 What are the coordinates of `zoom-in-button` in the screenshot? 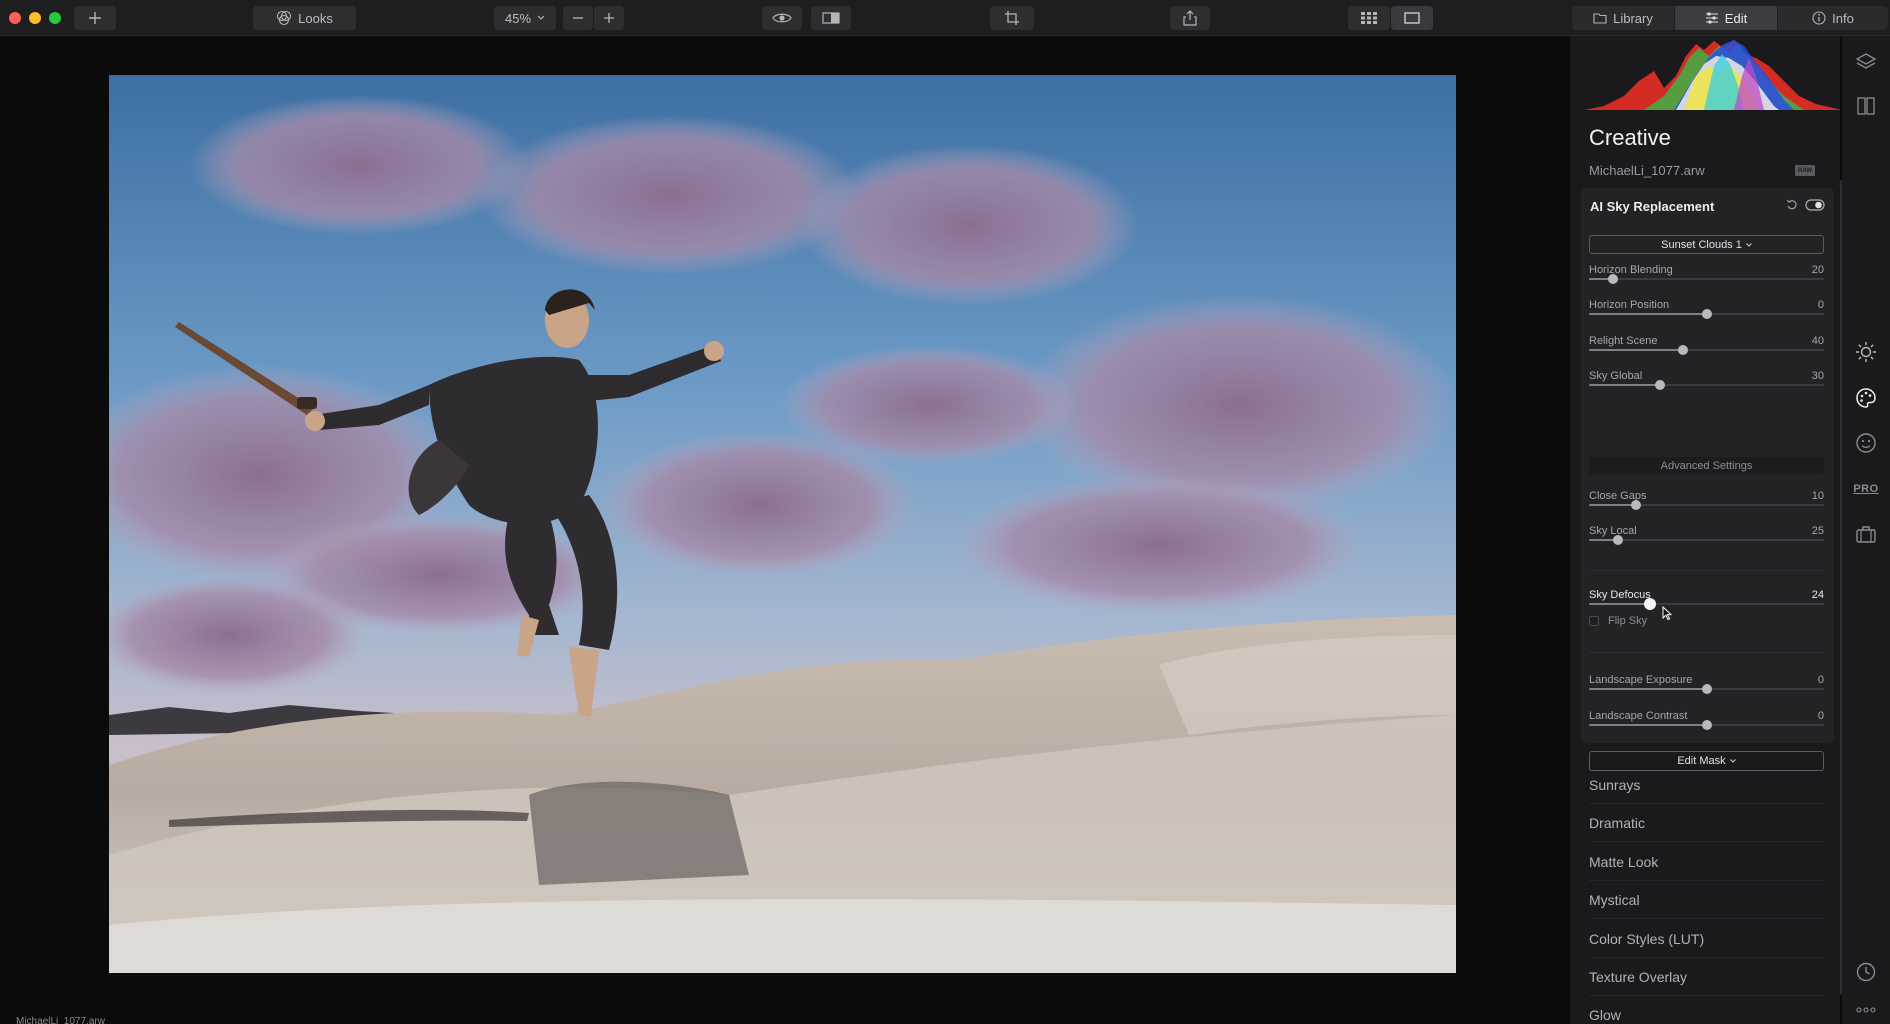 It's located at (609, 18).